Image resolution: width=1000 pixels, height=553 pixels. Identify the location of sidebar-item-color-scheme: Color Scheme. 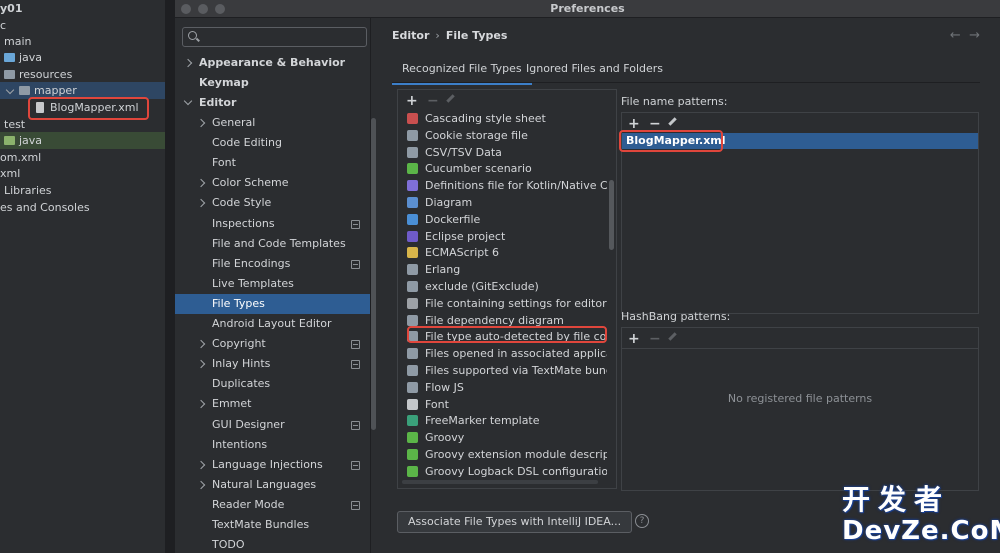
(272, 183).